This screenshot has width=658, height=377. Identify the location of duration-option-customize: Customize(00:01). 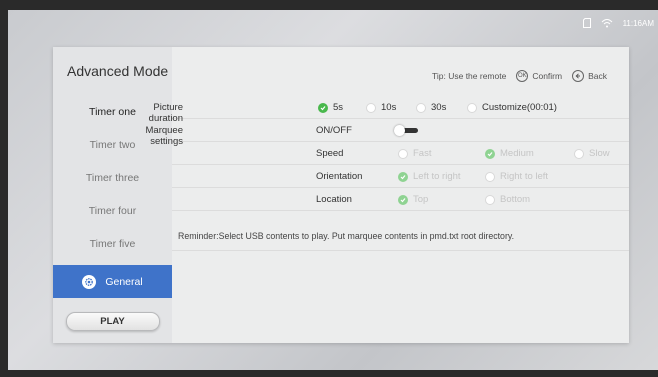
(512, 107).